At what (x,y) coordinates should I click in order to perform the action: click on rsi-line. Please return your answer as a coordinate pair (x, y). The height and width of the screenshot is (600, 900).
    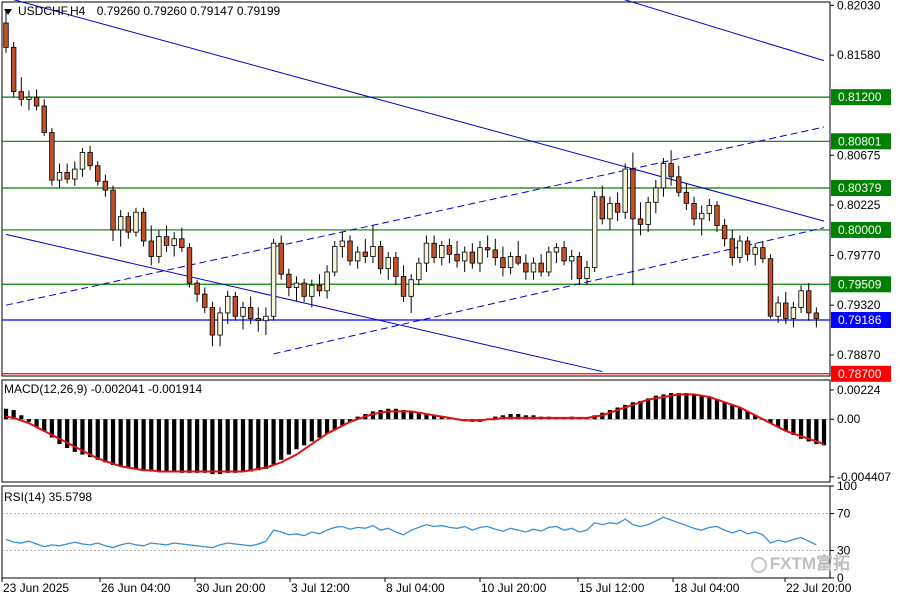
    Looking at the image, I should click on (411, 532).